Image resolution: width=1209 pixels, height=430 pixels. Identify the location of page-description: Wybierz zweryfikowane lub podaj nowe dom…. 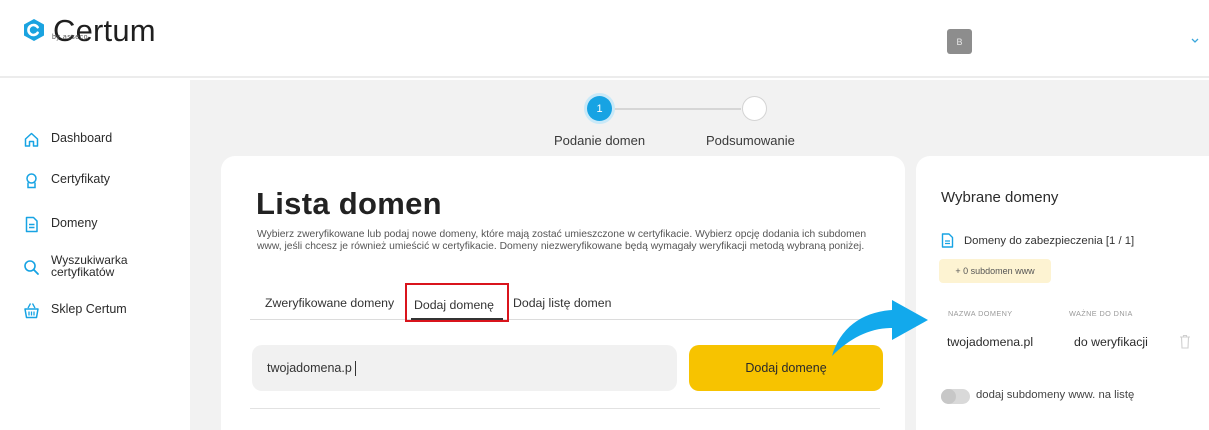
(562, 240).